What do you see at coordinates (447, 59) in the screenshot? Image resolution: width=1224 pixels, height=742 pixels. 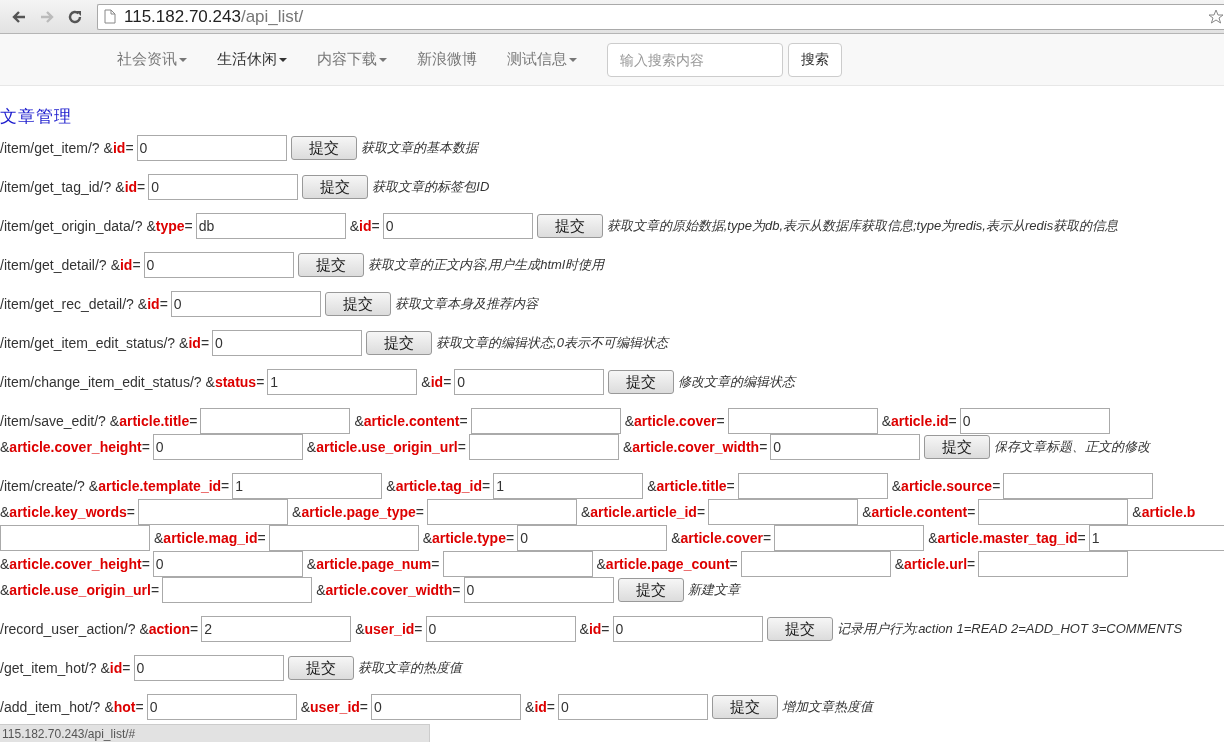 I see `nav-menu-item: 新浪微博` at bounding box center [447, 59].